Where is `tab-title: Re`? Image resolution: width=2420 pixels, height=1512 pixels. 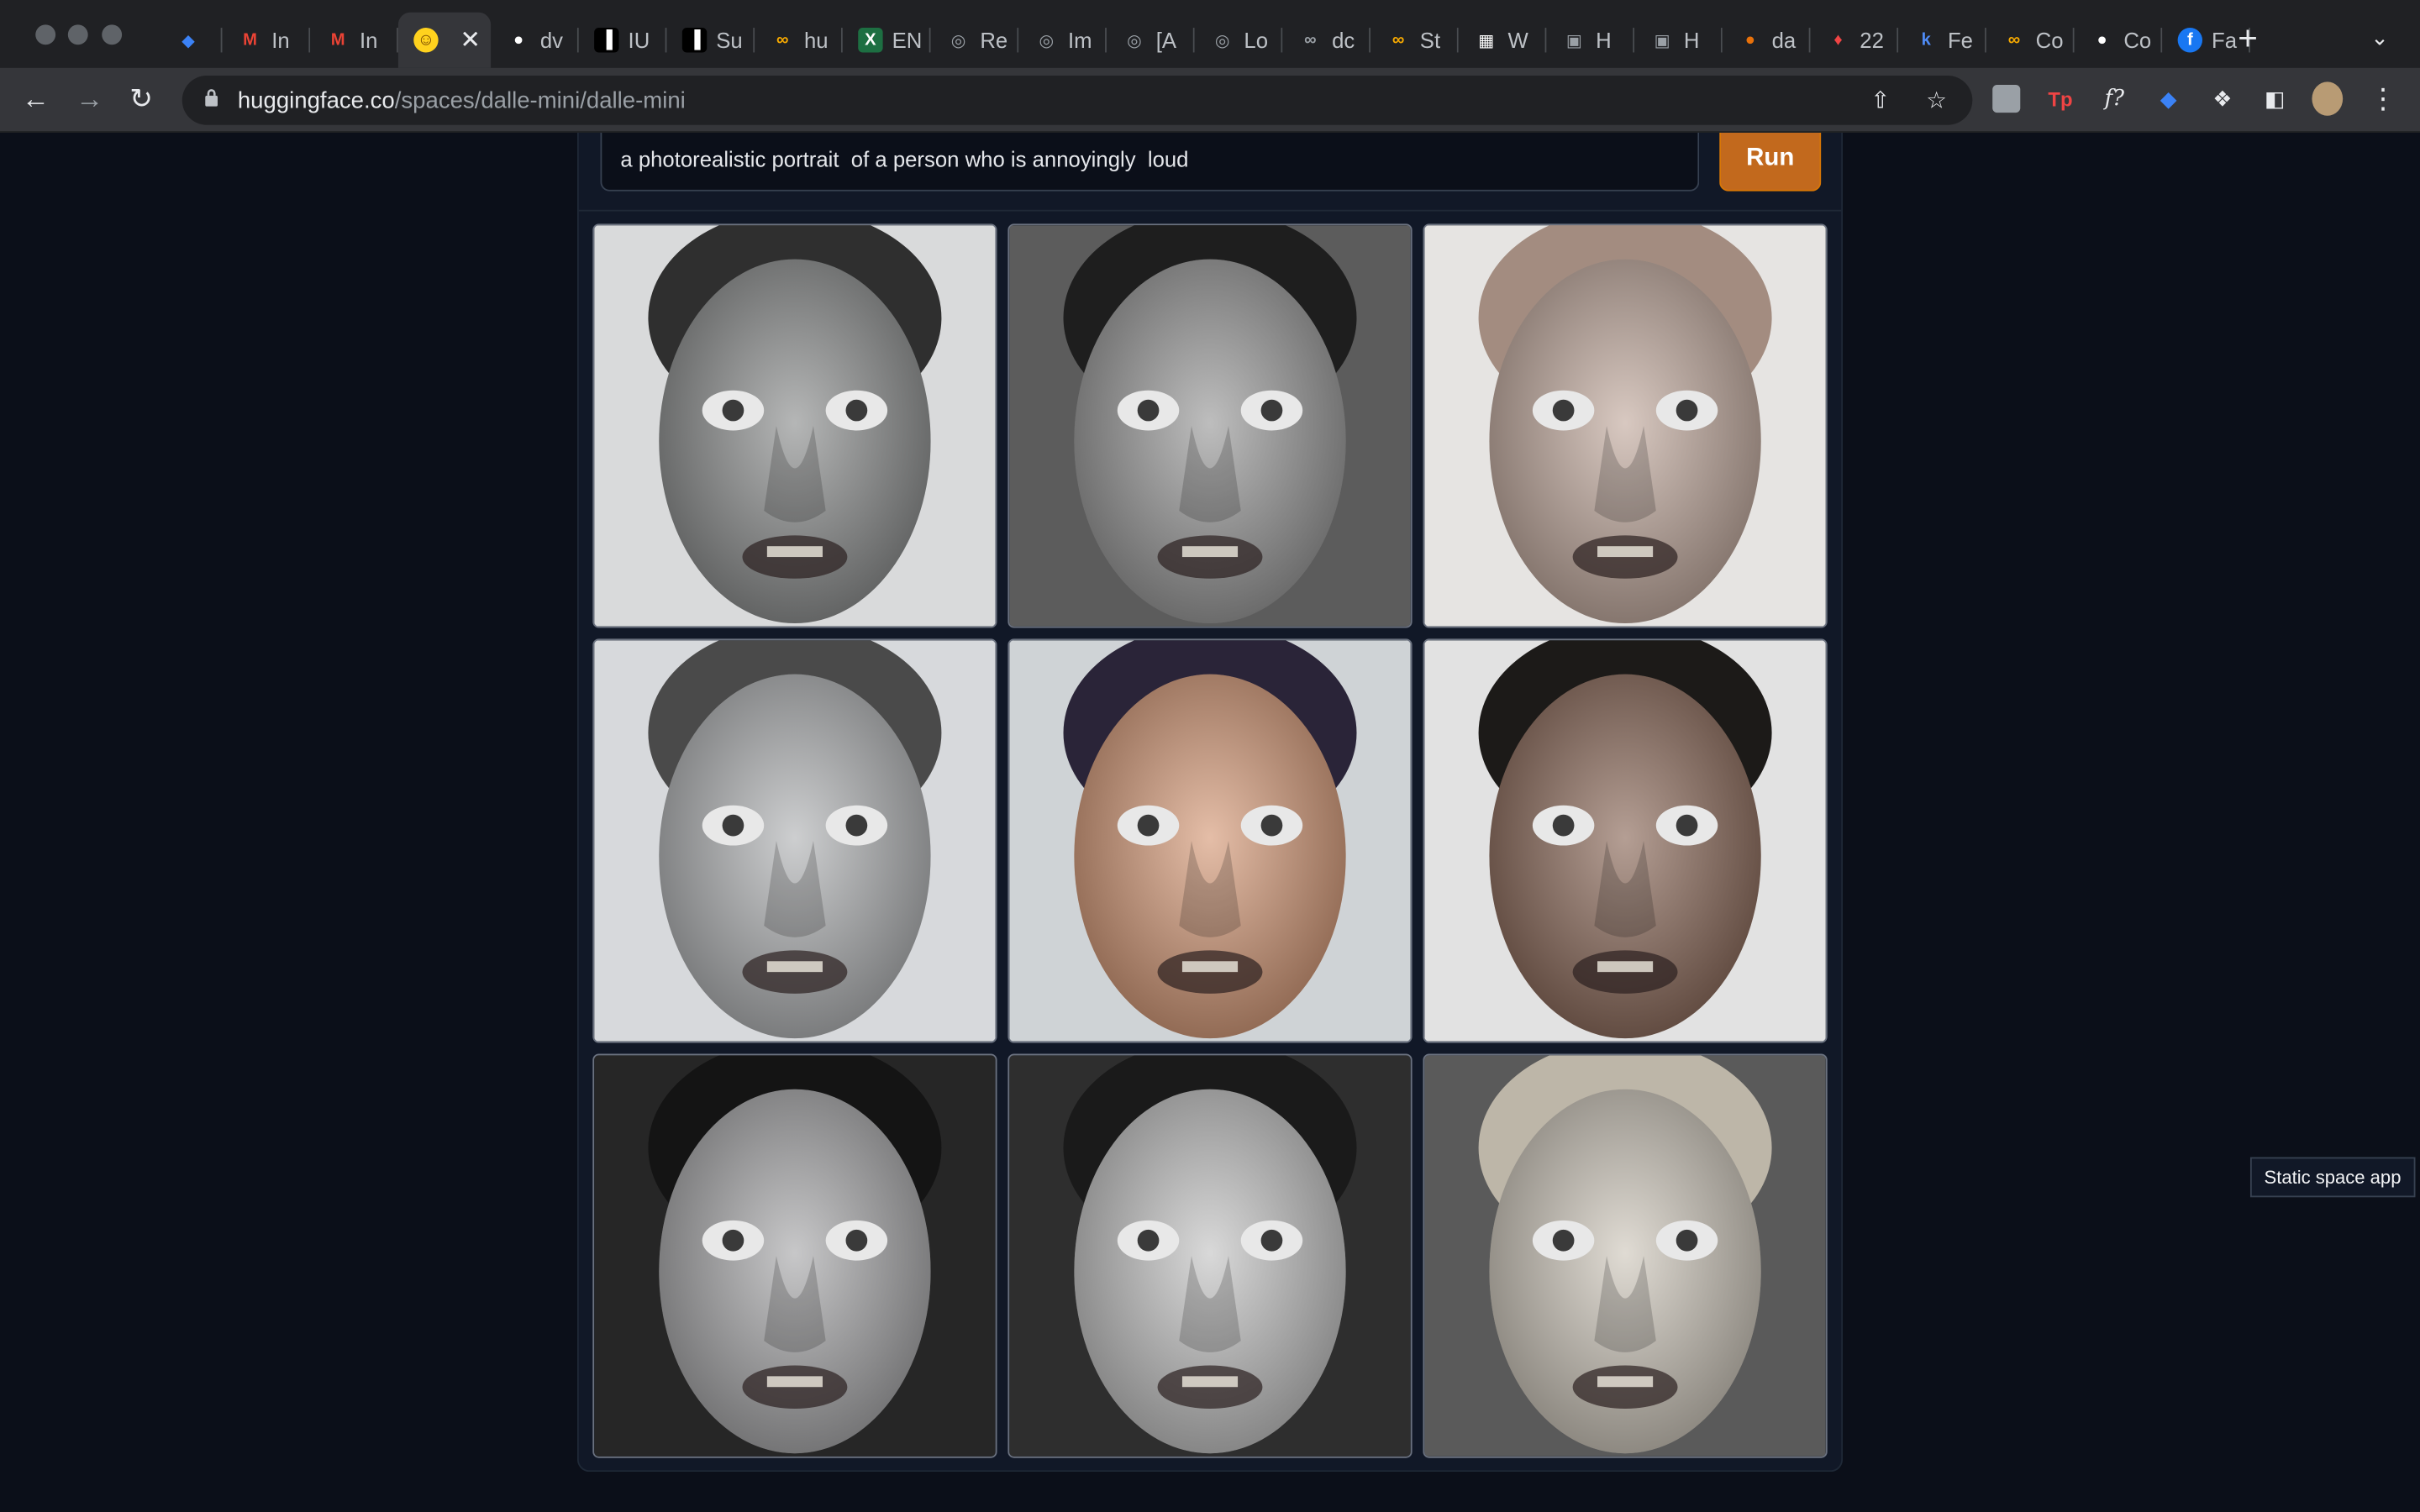
tab-title: Re is located at coordinates (994, 40).